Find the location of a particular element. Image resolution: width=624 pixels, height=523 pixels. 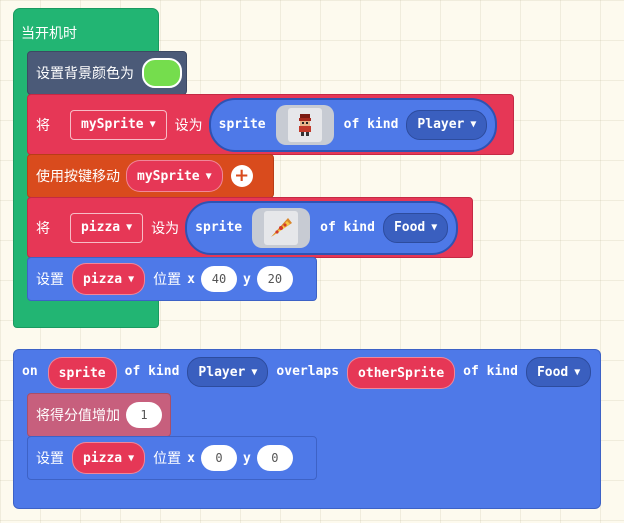

score-value-input: 1 is located at coordinates (144, 415).